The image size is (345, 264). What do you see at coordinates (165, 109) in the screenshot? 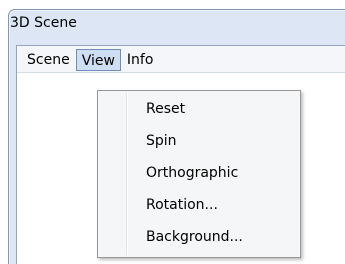
I see `menu-item-reset: Reset` at bounding box center [165, 109].